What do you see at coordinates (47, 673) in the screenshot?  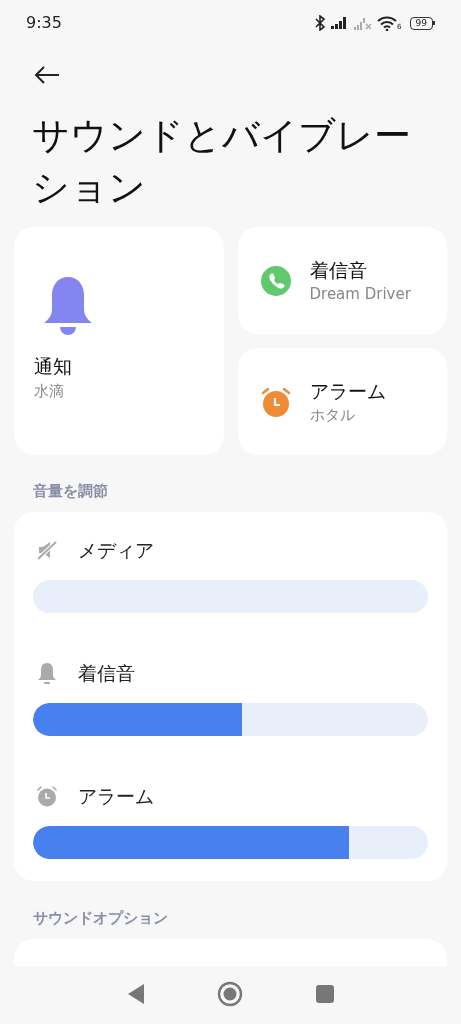 I see `bell-icon` at bounding box center [47, 673].